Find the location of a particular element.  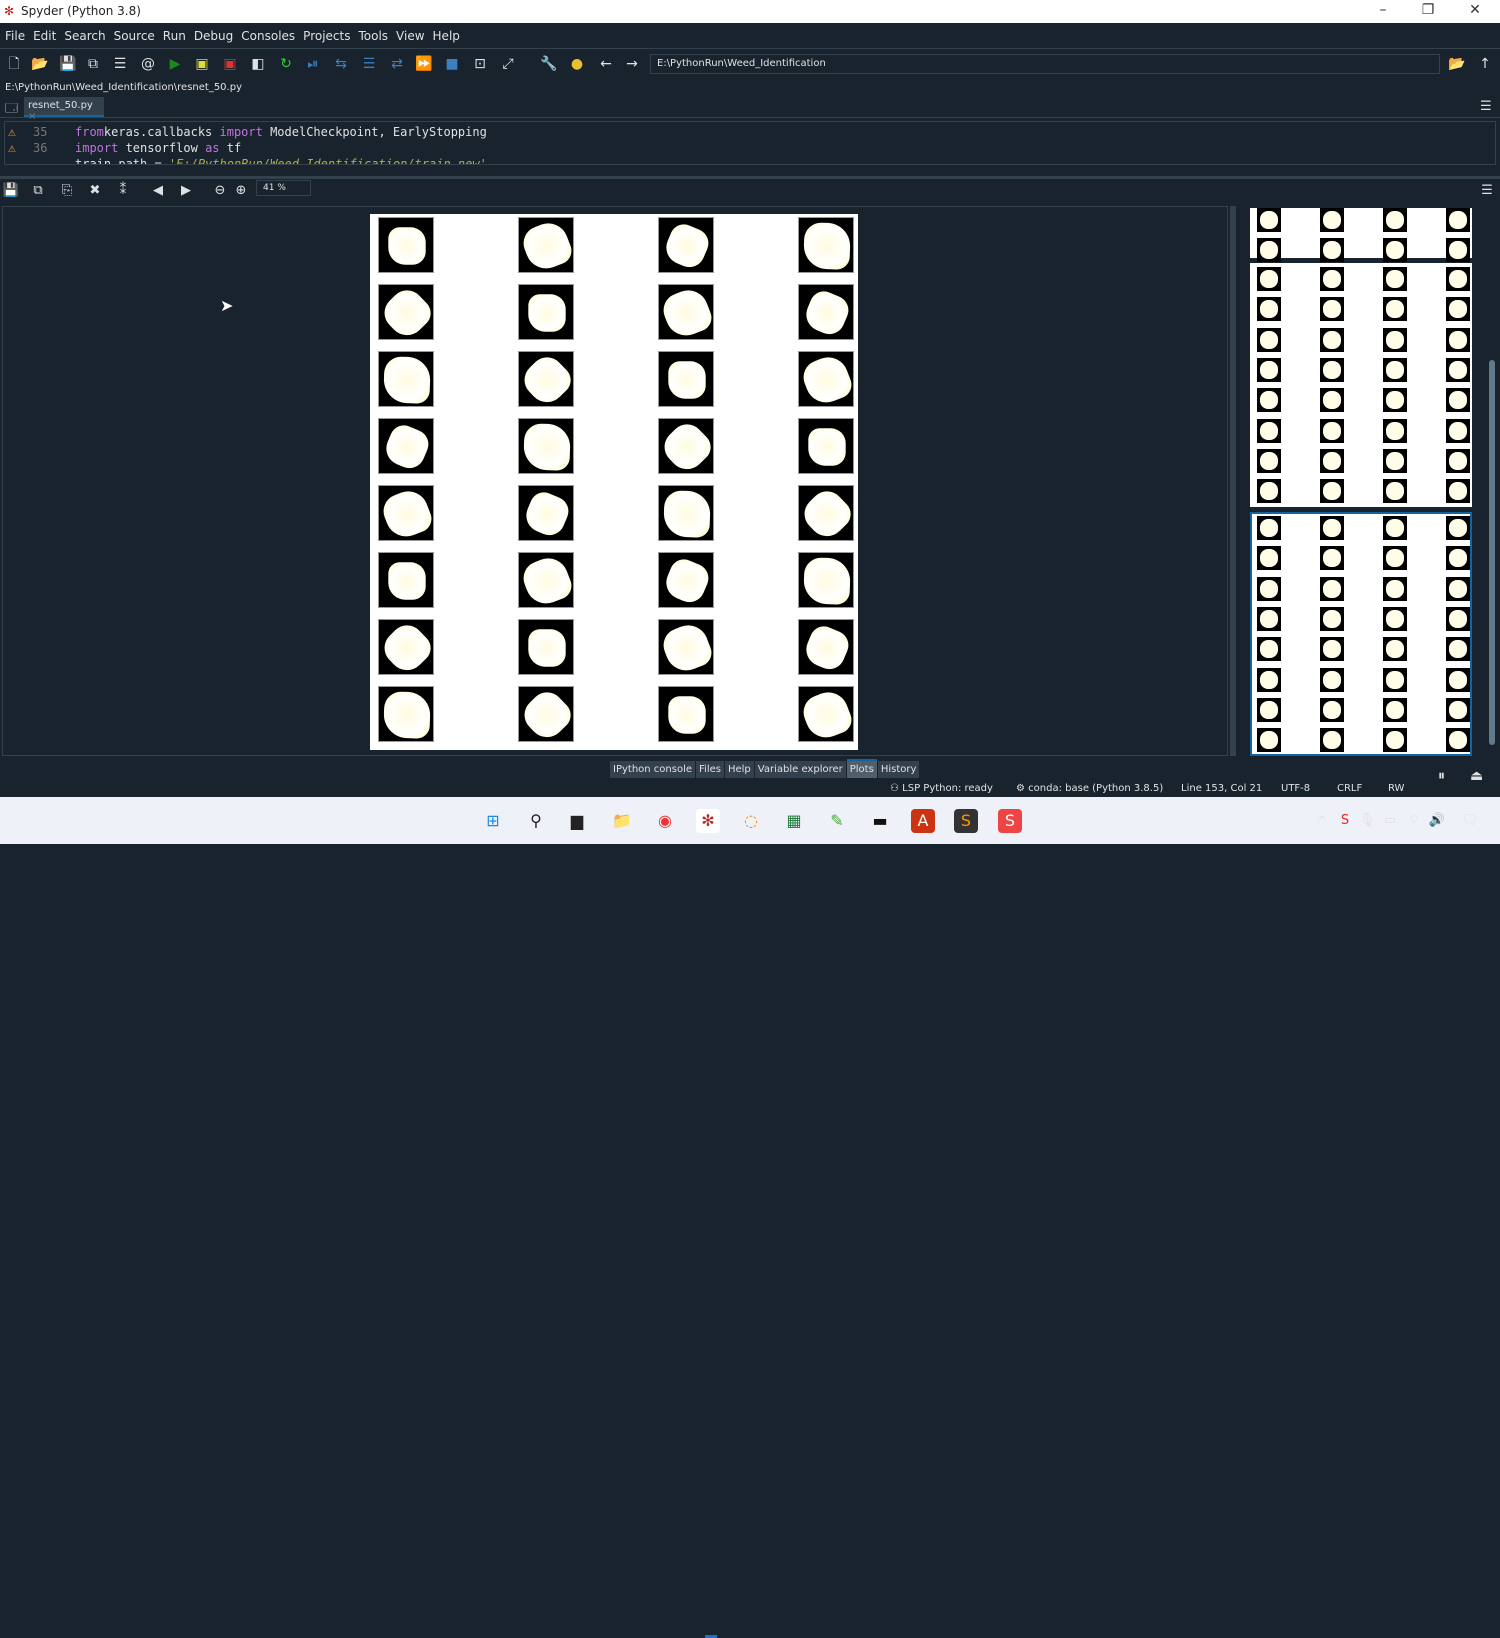

acrobat-icon: A is located at coordinates (923, 821).